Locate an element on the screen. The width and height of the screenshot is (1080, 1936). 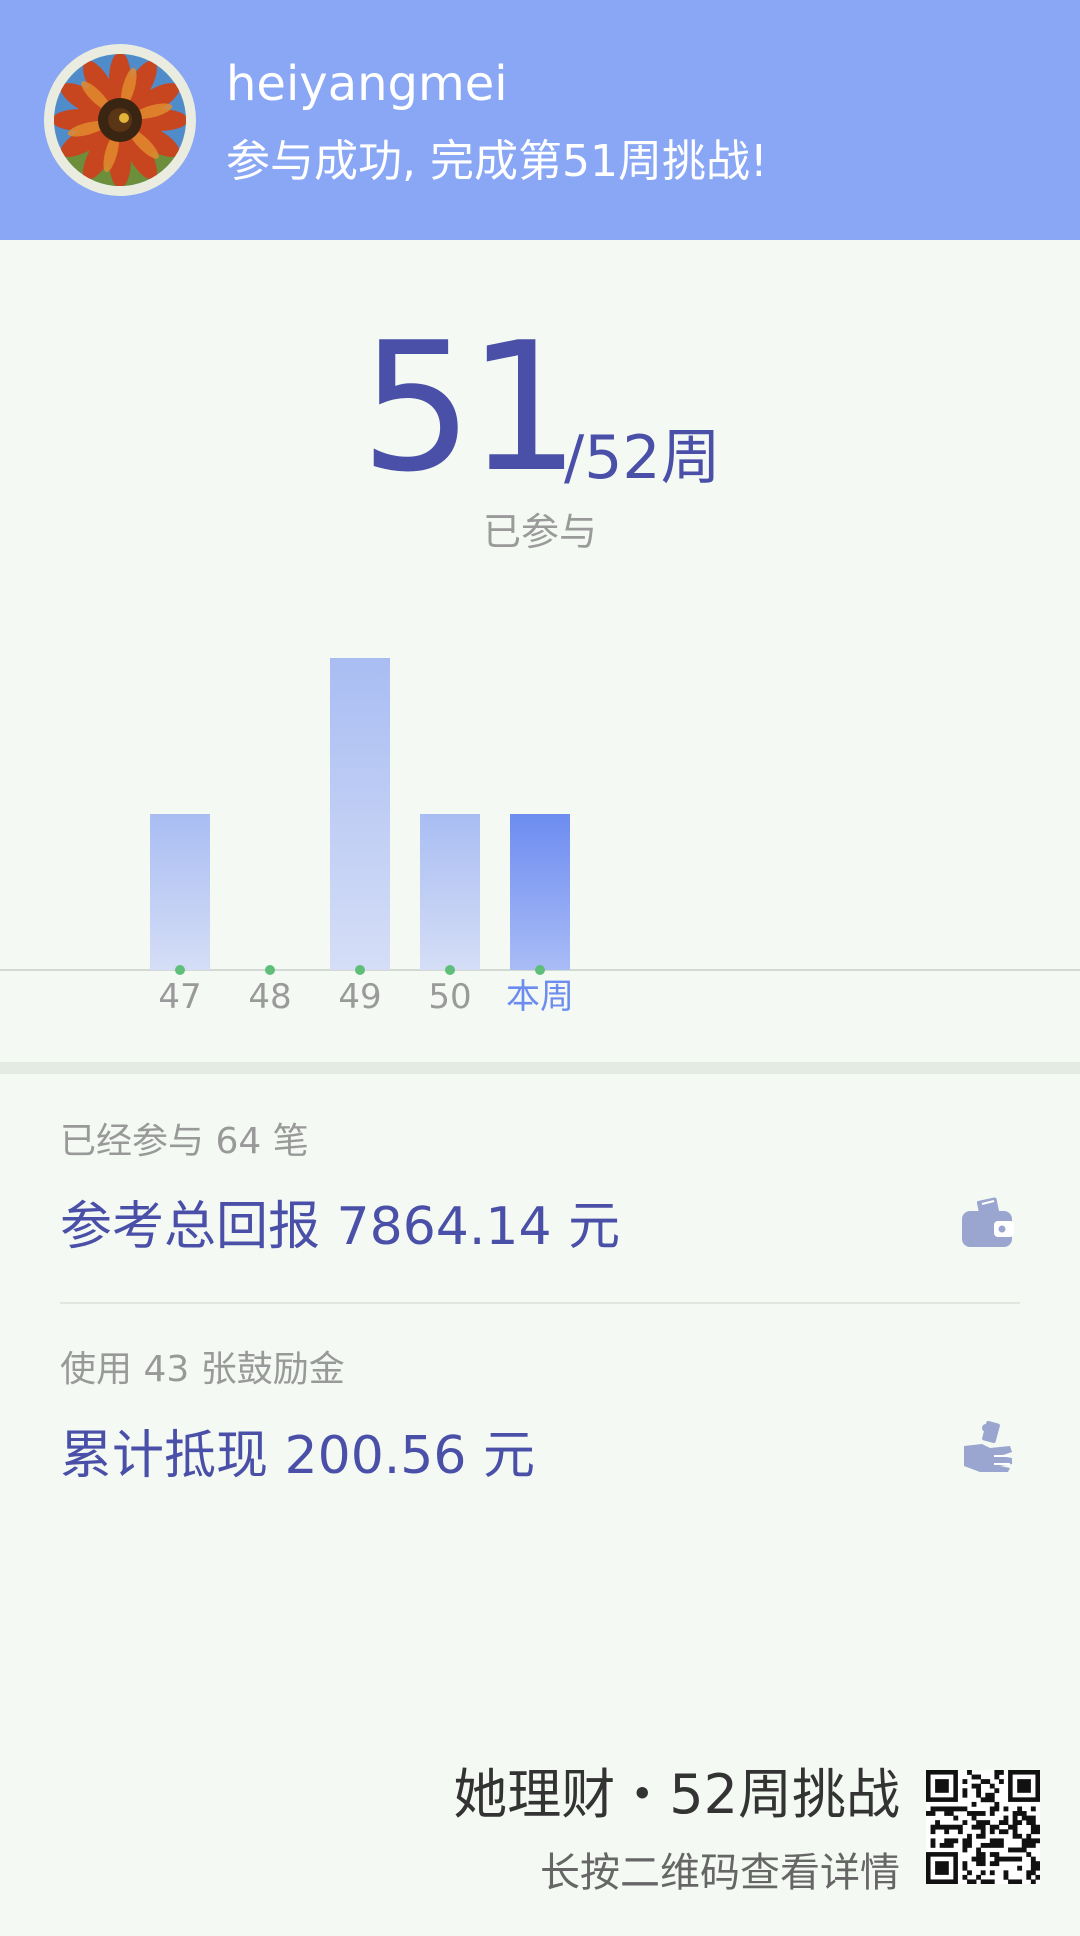
avatar is located at coordinates (120, 120).